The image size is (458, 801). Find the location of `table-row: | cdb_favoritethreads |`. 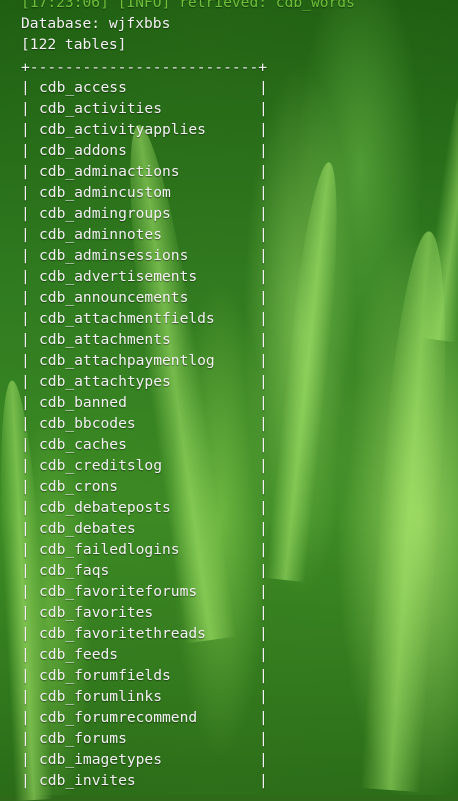

table-row: | cdb_favoritethreads | is located at coordinates (149, 633).